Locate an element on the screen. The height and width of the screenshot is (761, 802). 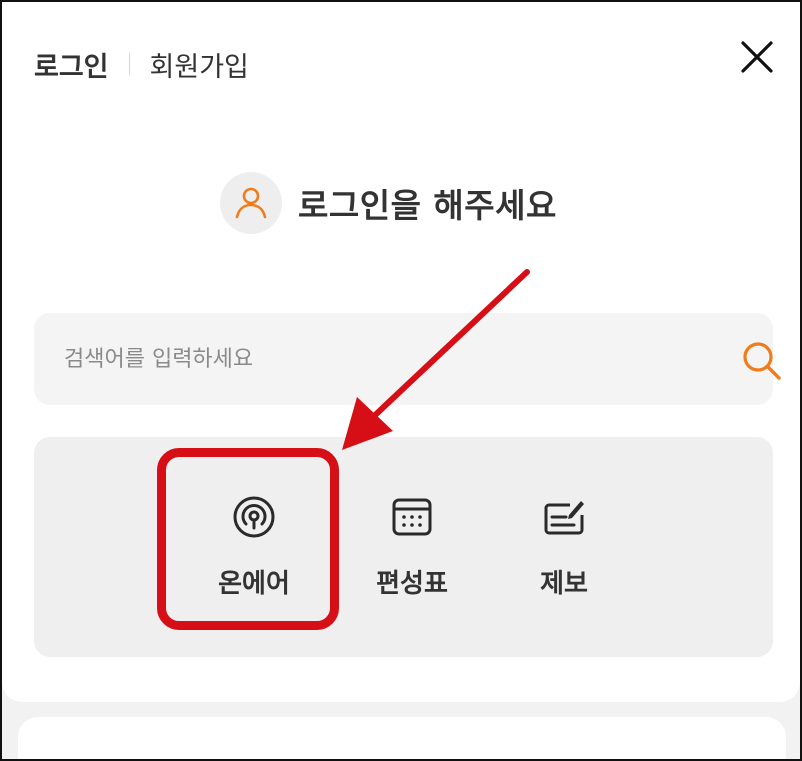
nav-divider is located at coordinates (129, 64).